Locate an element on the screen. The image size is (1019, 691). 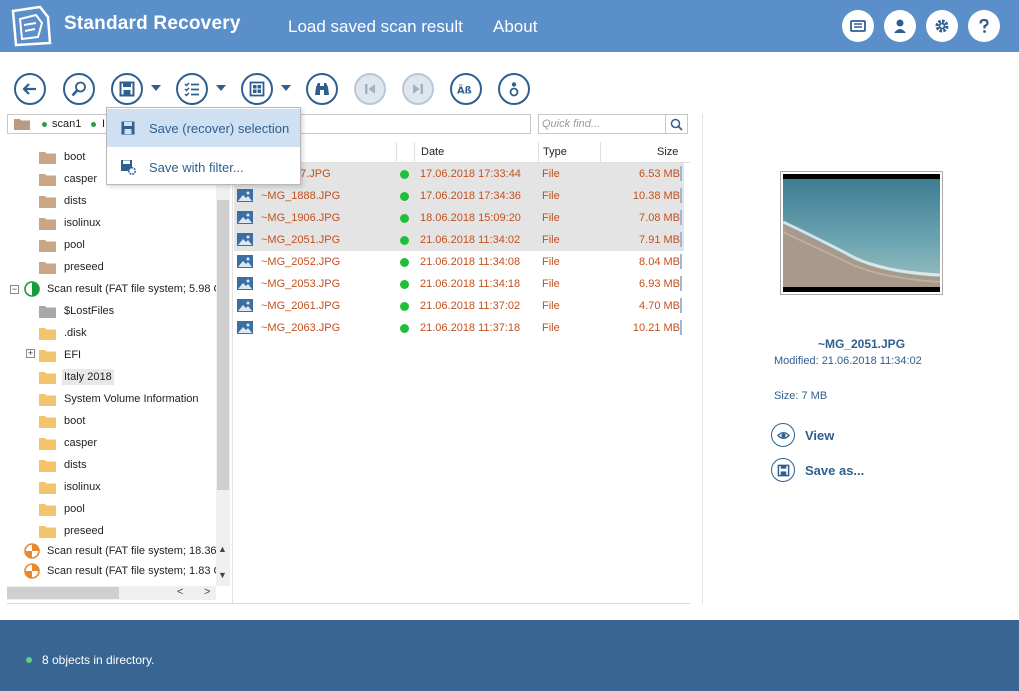
preview-modified: Modified: 21.06.2018 11:34:02 is located at coordinates (848, 361).